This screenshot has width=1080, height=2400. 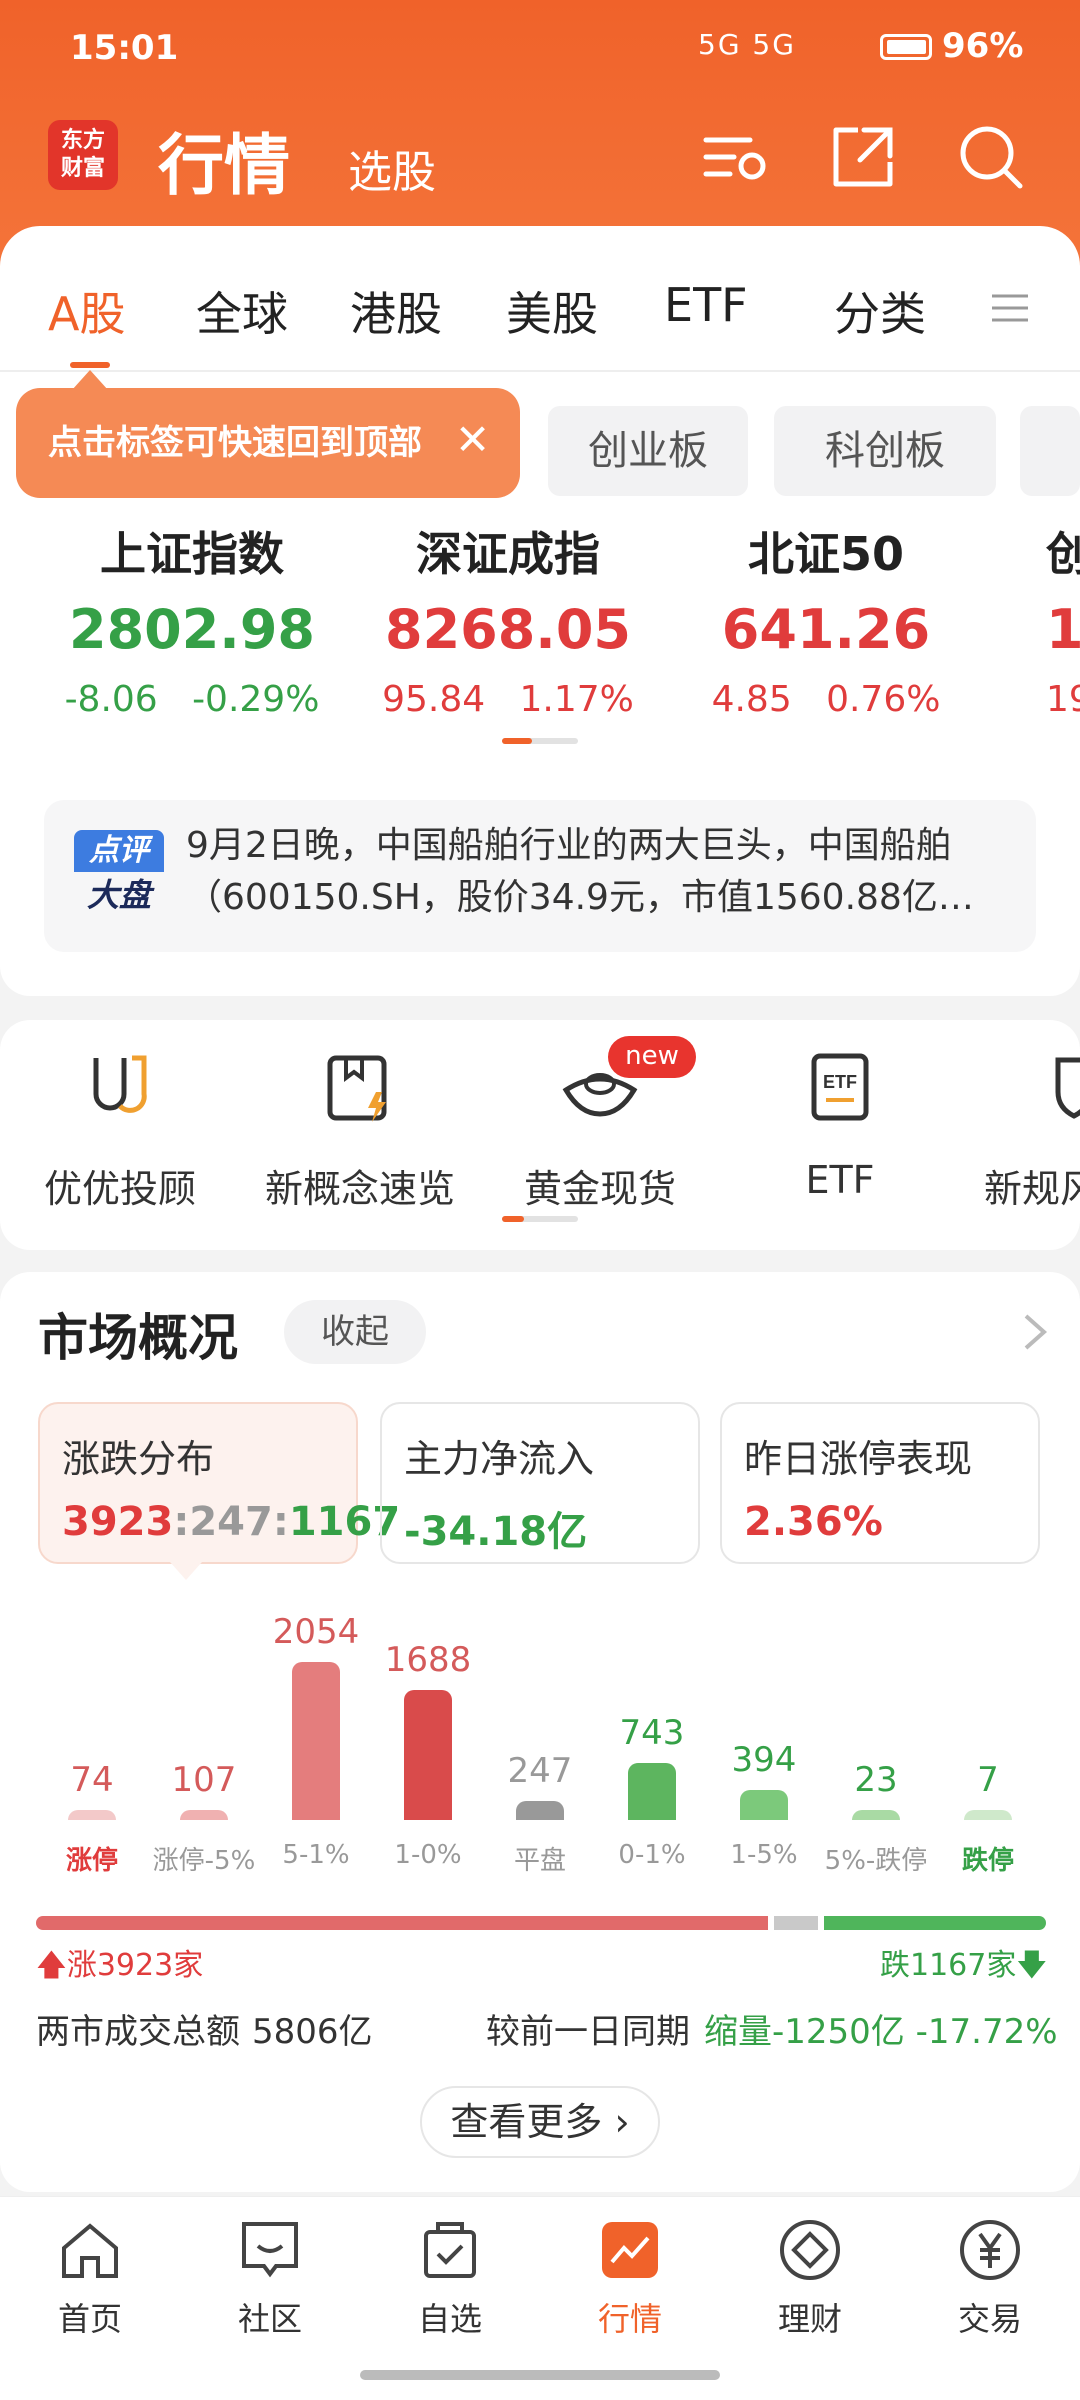 What do you see at coordinates (810, 2279) in the screenshot?
I see `nav-wealth: 理财` at bounding box center [810, 2279].